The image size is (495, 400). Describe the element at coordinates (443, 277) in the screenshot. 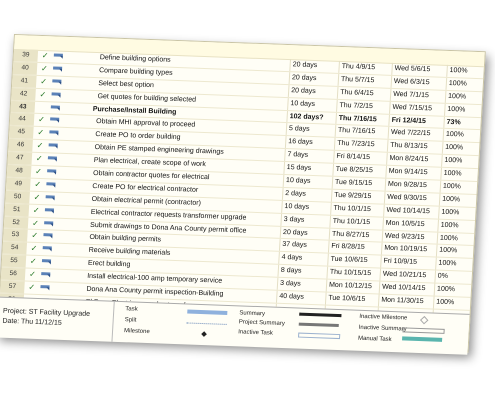

I see `task-percent-complete: 0%` at that location.